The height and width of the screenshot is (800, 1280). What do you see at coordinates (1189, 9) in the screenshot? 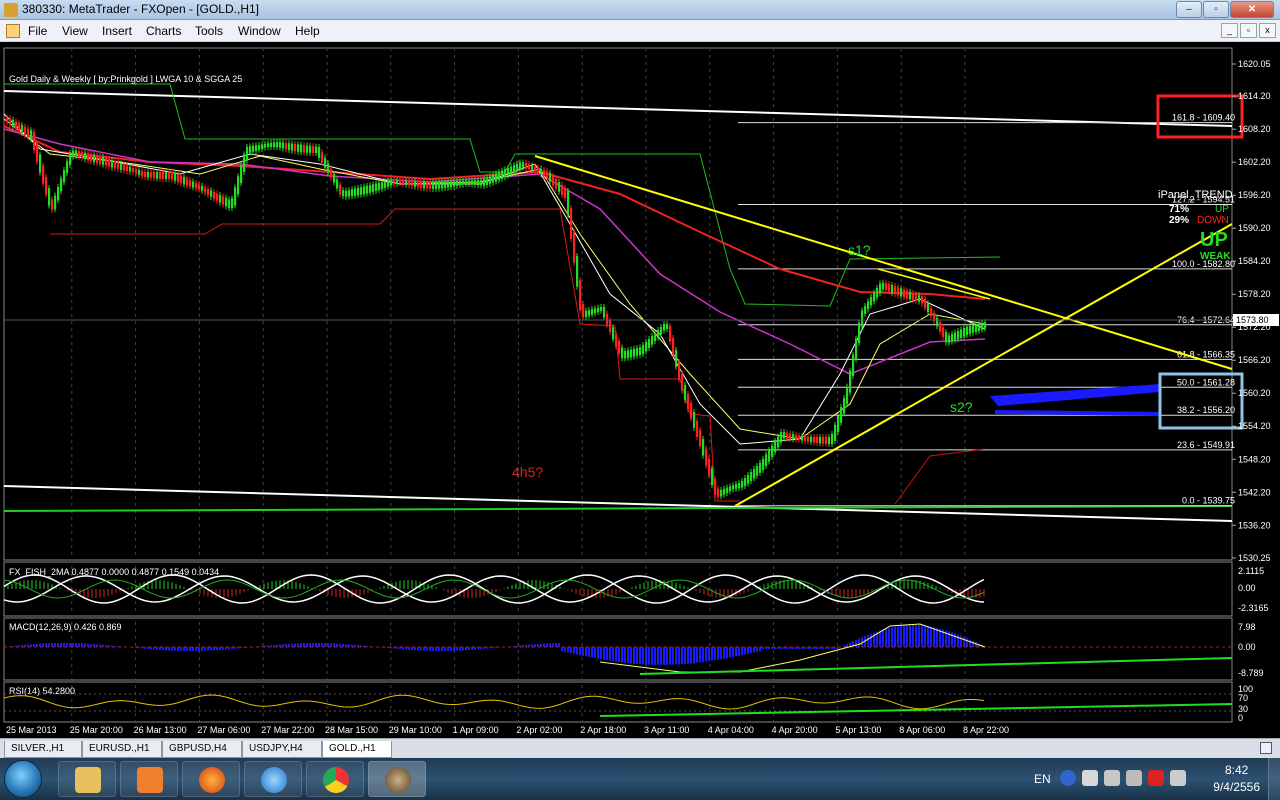
I see `minimize-button: –` at bounding box center [1189, 9].